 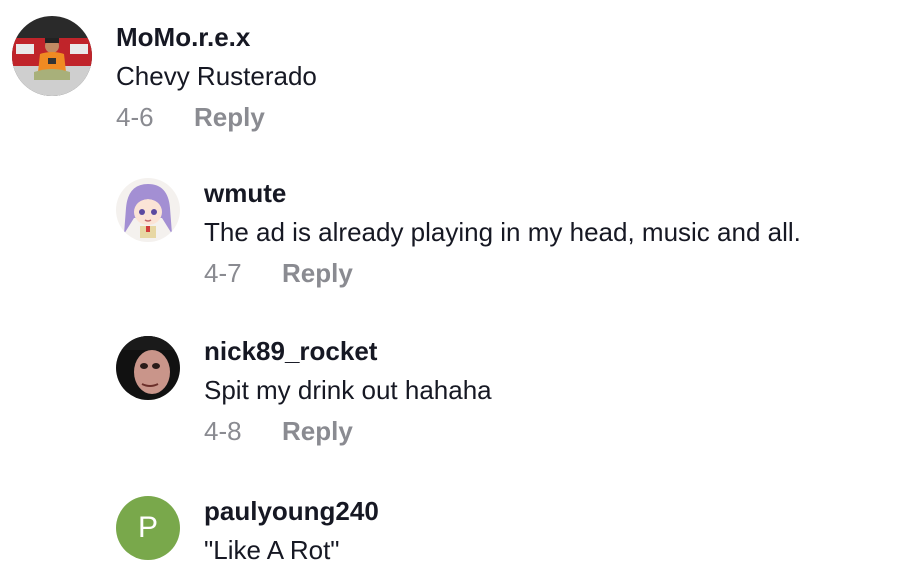 I want to click on comment-username: MoMo.r.e.x, so click(x=216, y=37).